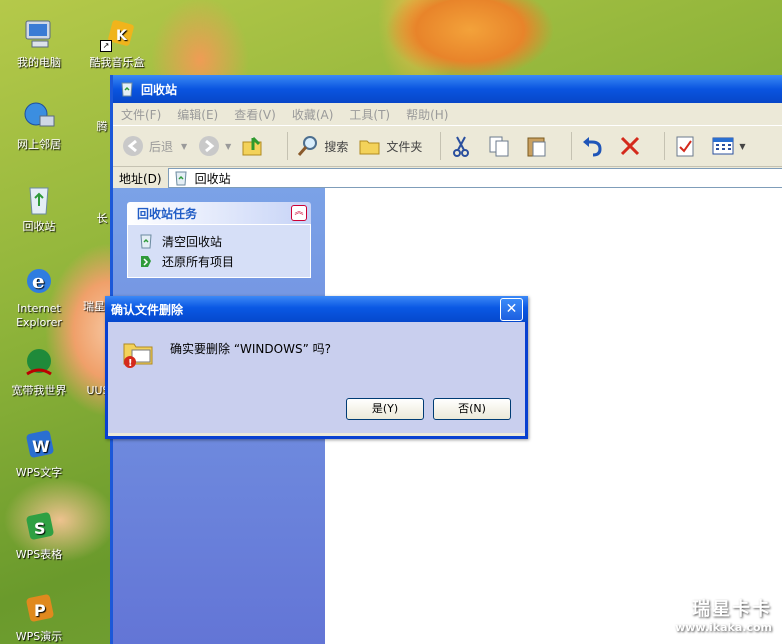 The height and width of the screenshot is (644, 782). I want to click on address-bar: 地址(D) 回收站, so click(447, 178).